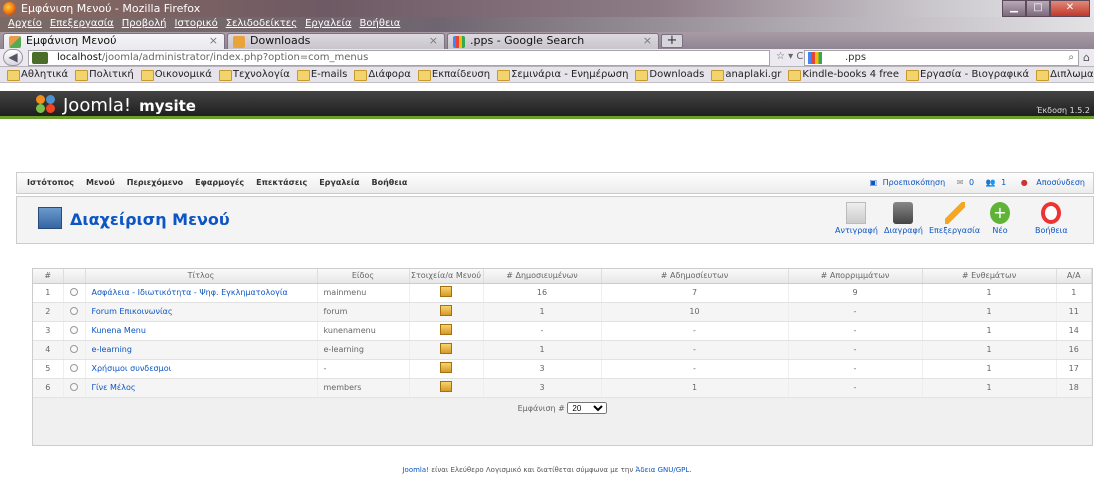 The width and height of the screenshot is (1094, 479). What do you see at coordinates (201, 331) in the screenshot?
I see `row-title: Kunena Menu` at bounding box center [201, 331].